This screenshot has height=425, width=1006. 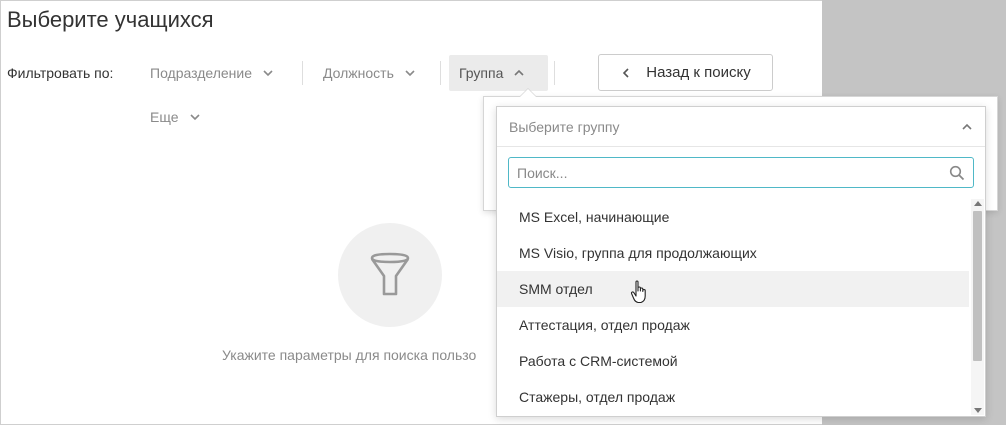 I want to click on filter-group-label: Группа, so click(x=481, y=73).